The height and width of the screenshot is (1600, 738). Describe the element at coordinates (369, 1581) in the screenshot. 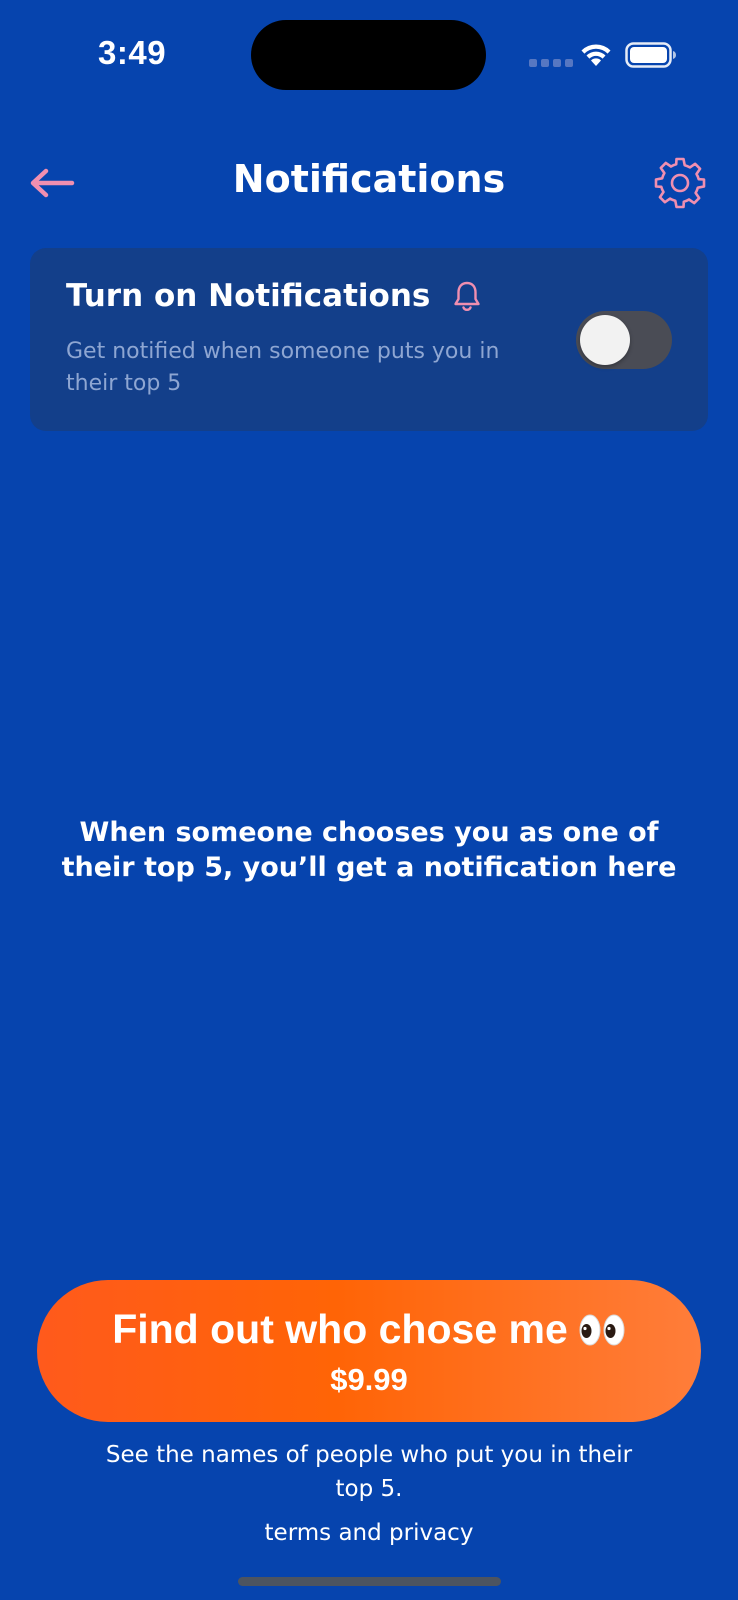

I see `home-indicator` at that location.